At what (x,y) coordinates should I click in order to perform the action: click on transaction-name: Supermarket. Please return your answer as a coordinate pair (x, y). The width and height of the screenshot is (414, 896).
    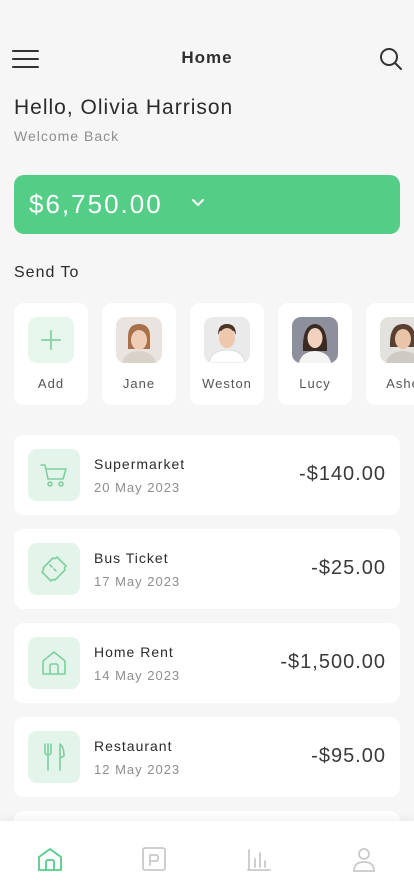
    Looking at the image, I should click on (140, 464).